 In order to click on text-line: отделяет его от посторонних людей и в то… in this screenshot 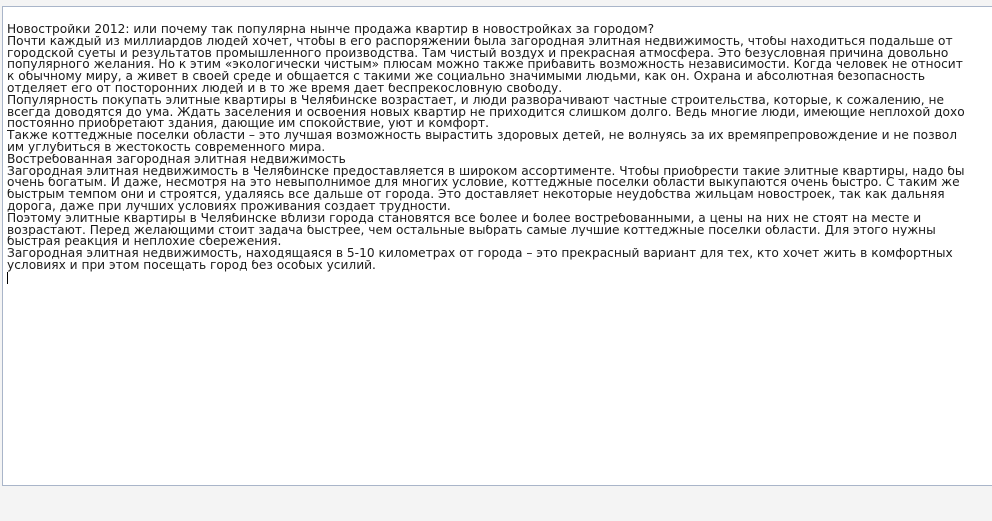, I will do `click(285, 88)`.